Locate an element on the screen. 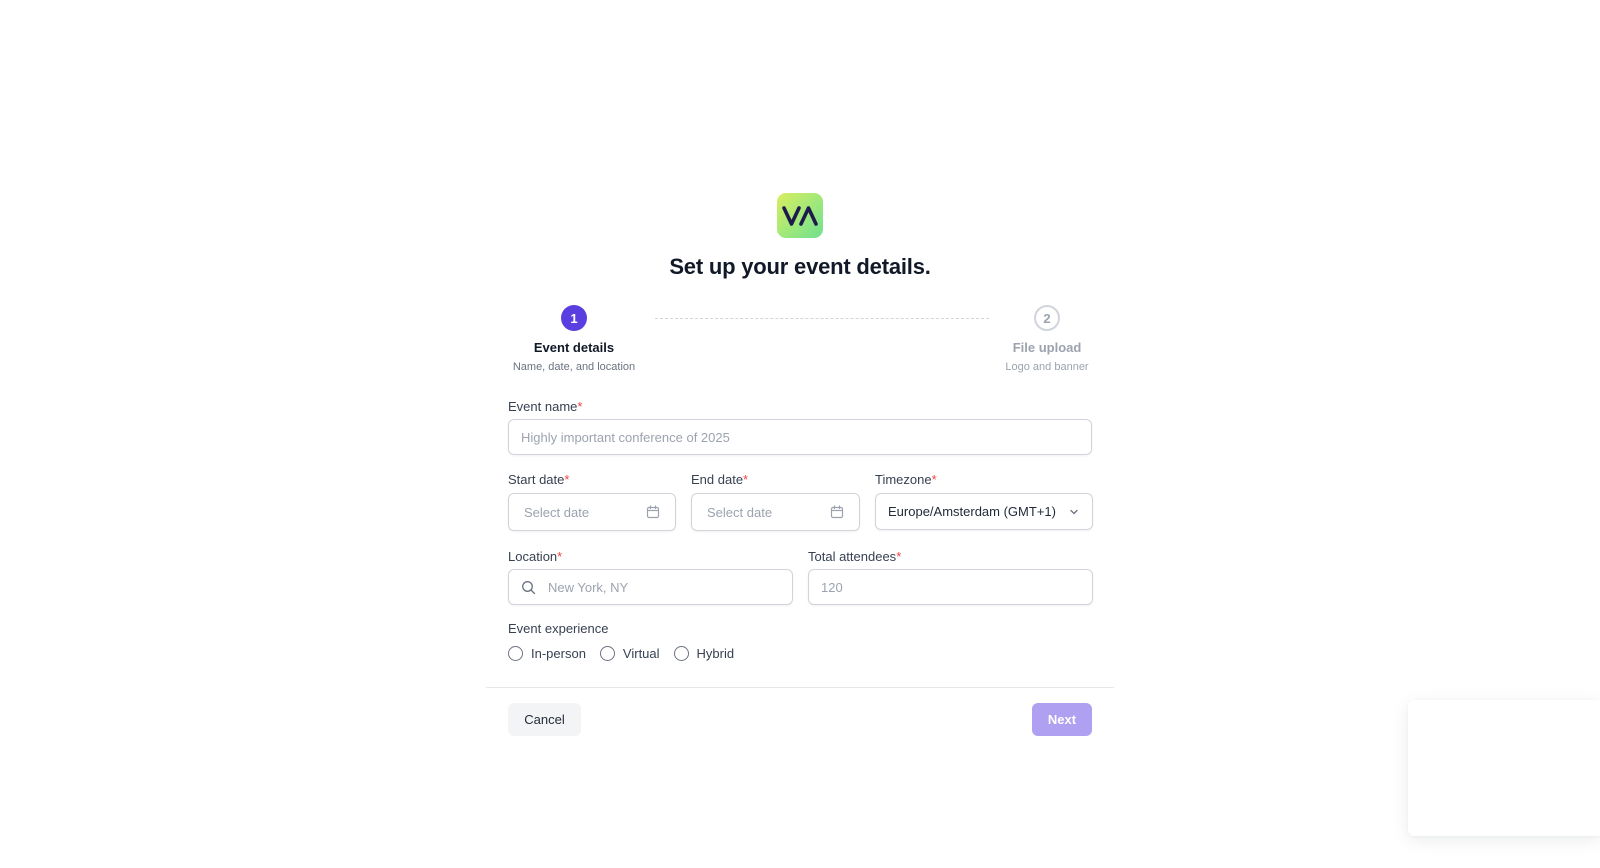  event-experience-radio-group: In-person Virtual Hybrid is located at coordinates (628, 653).